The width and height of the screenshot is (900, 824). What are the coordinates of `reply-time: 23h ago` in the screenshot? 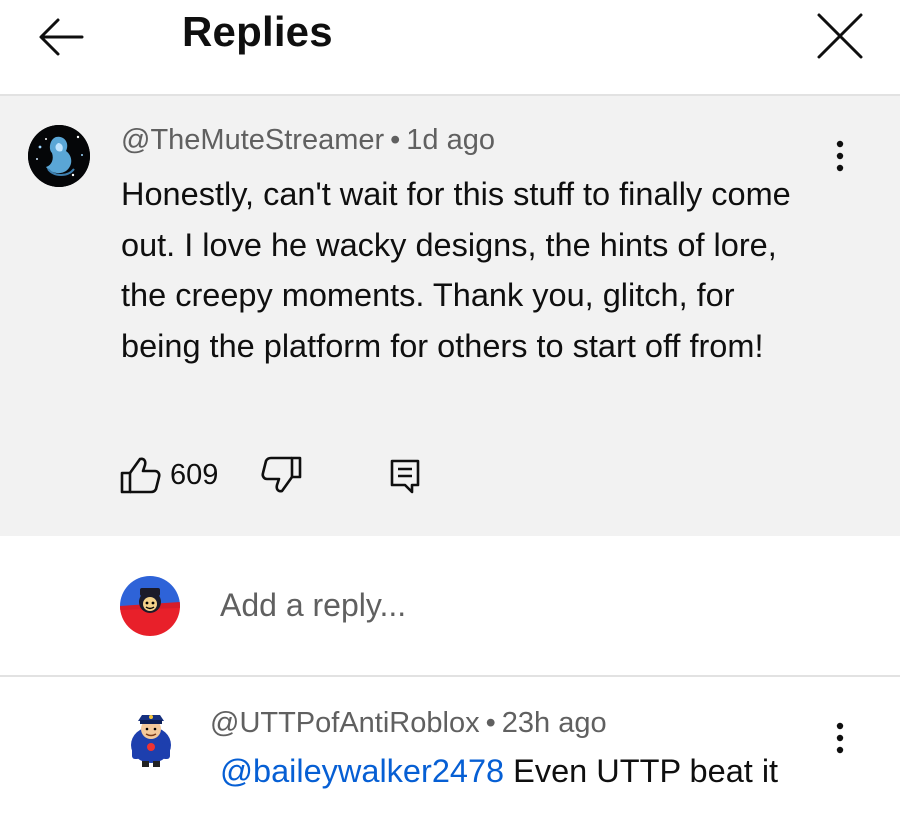 It's located at (554, 723).